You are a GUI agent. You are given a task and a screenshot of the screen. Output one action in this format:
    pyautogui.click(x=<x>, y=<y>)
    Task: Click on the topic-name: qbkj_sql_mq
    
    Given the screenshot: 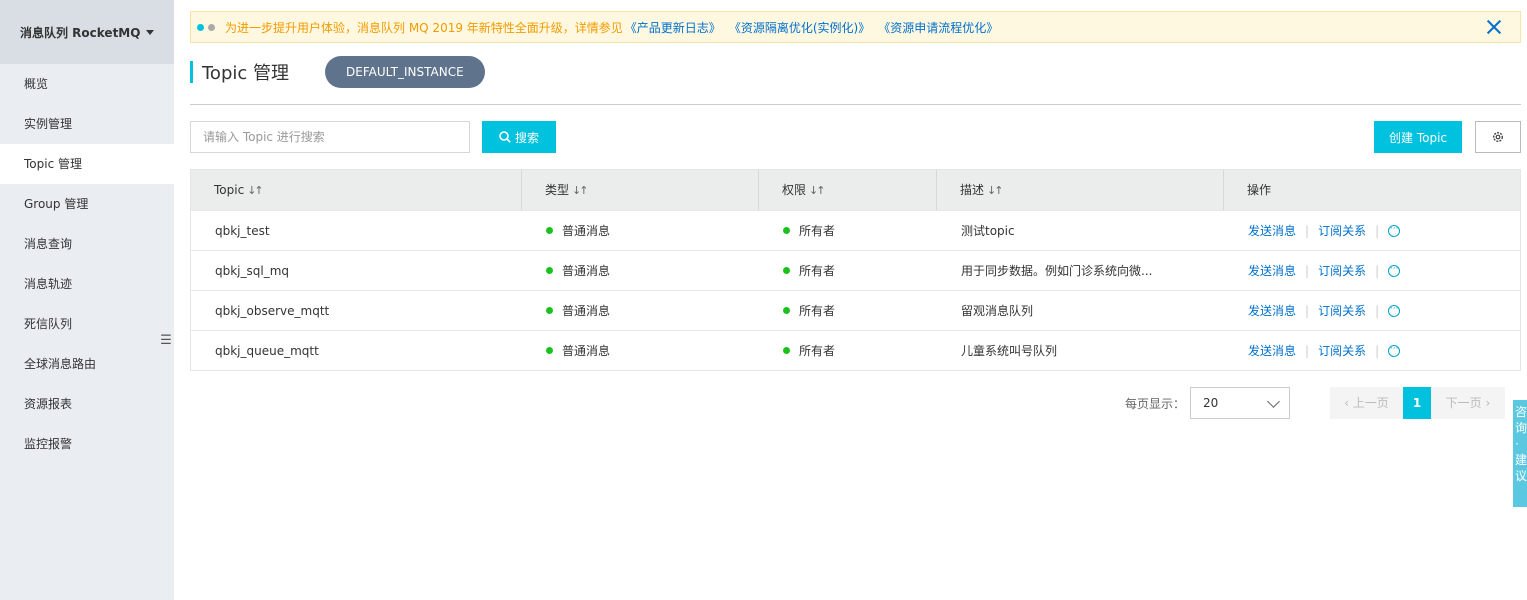 What is the action you would take?
    pyautogui.click(x=252, y=271)
    